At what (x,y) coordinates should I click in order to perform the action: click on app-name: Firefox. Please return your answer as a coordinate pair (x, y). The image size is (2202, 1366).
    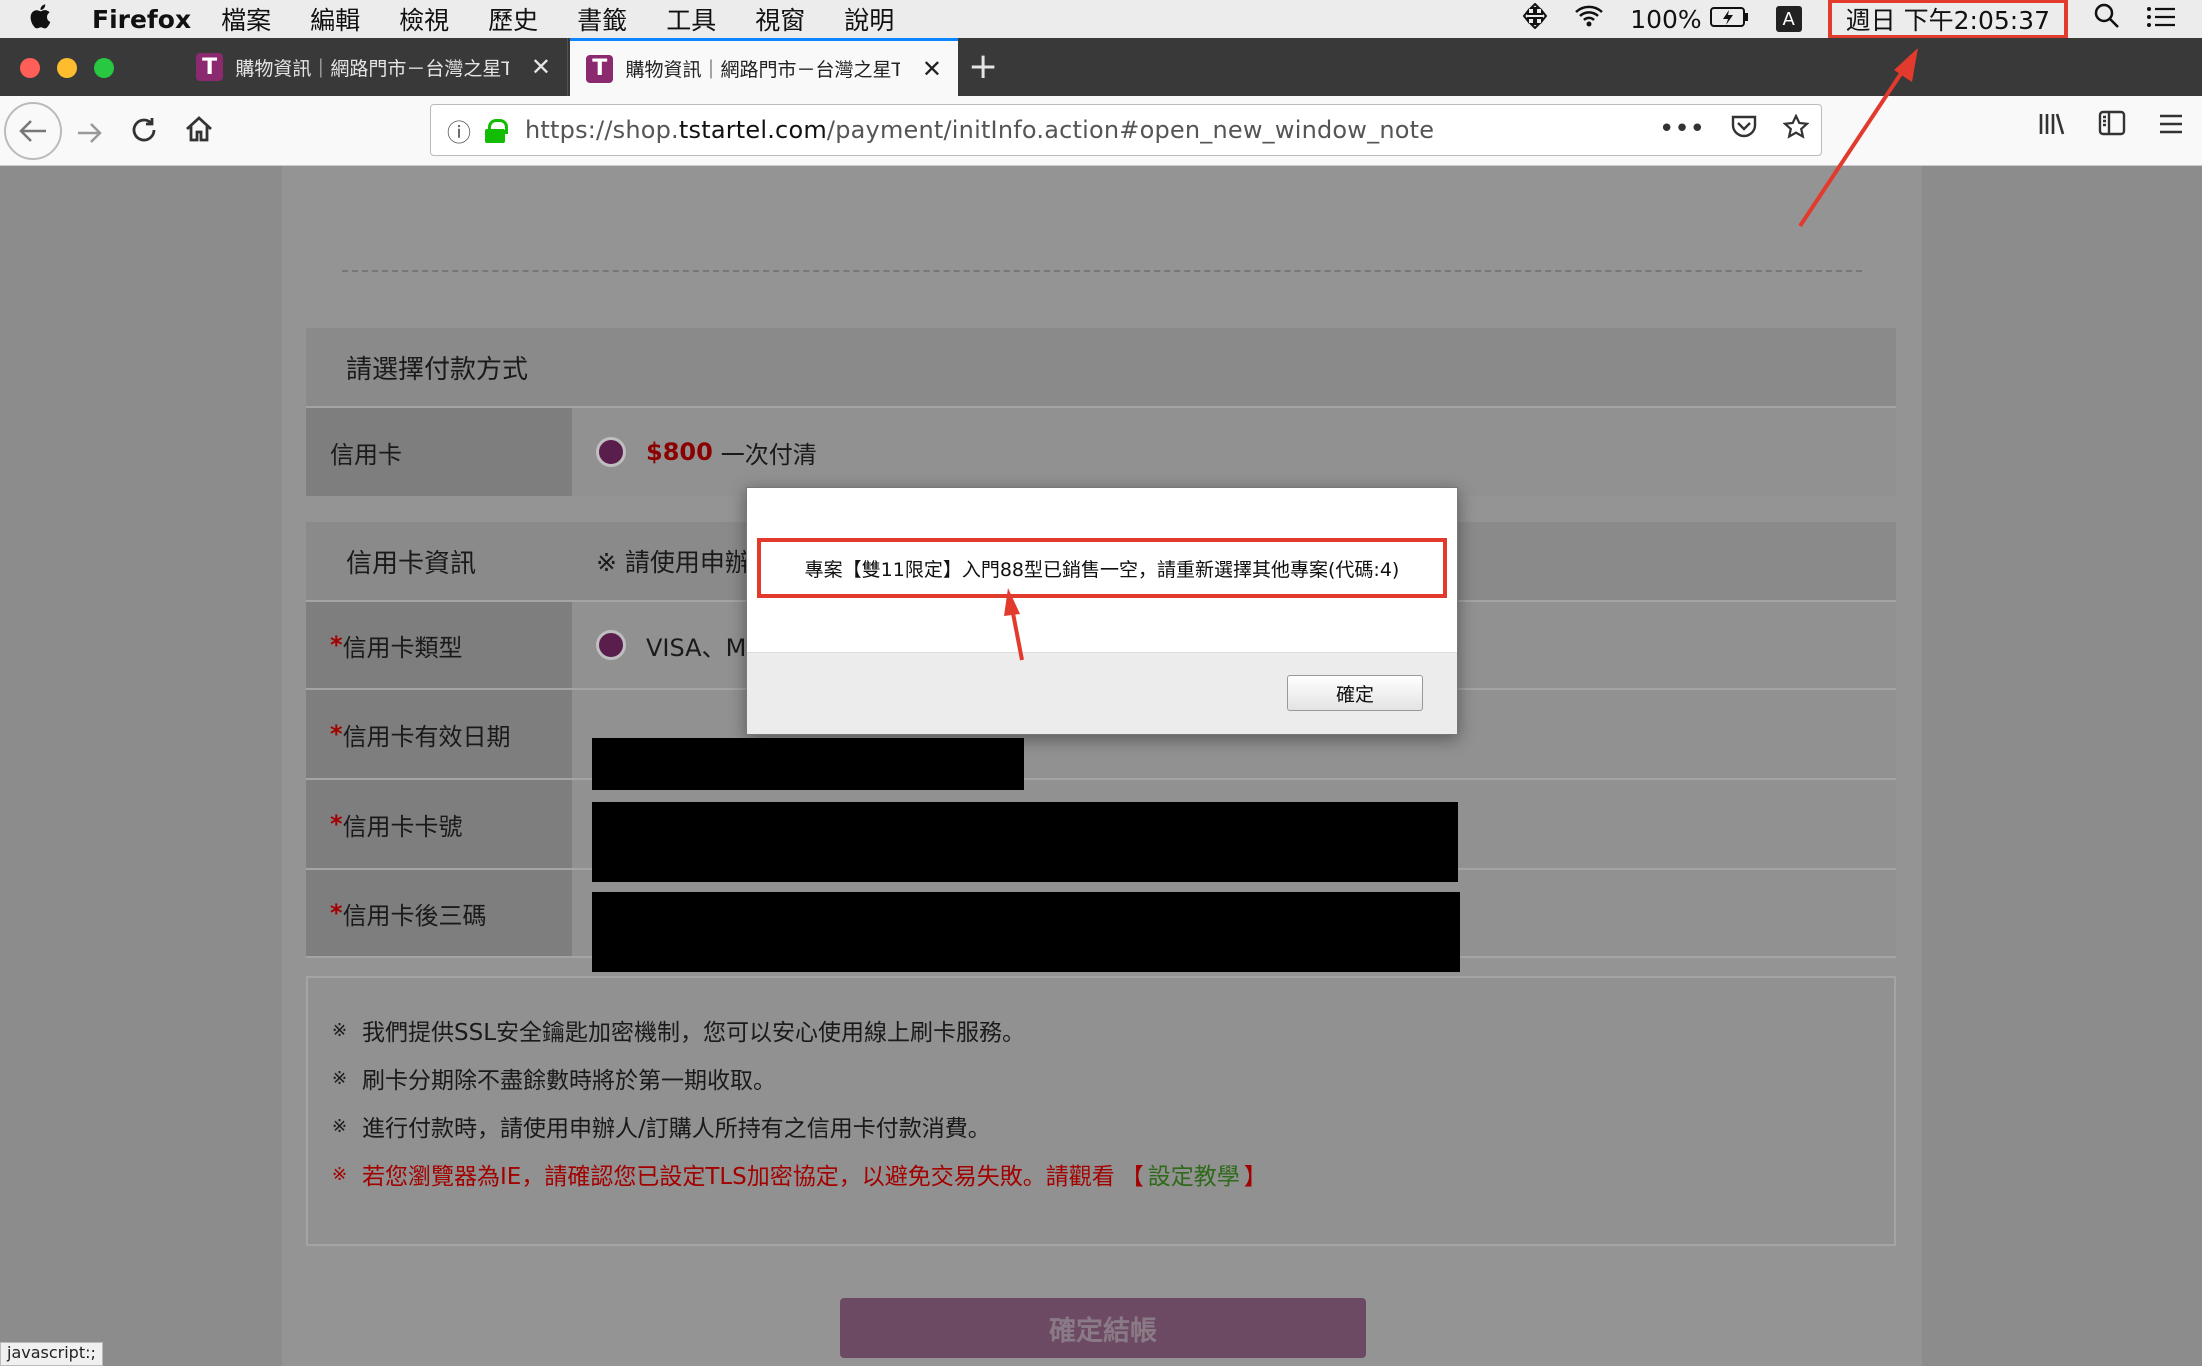
    Looking at the image, I should click on (141, 19).